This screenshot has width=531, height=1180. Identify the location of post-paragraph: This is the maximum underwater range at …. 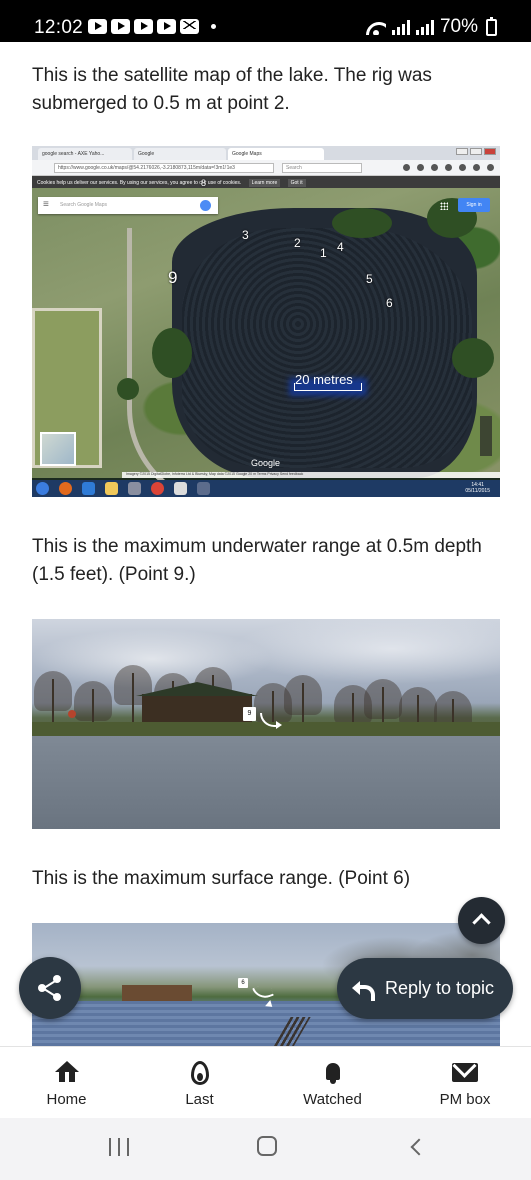
(257, 560).